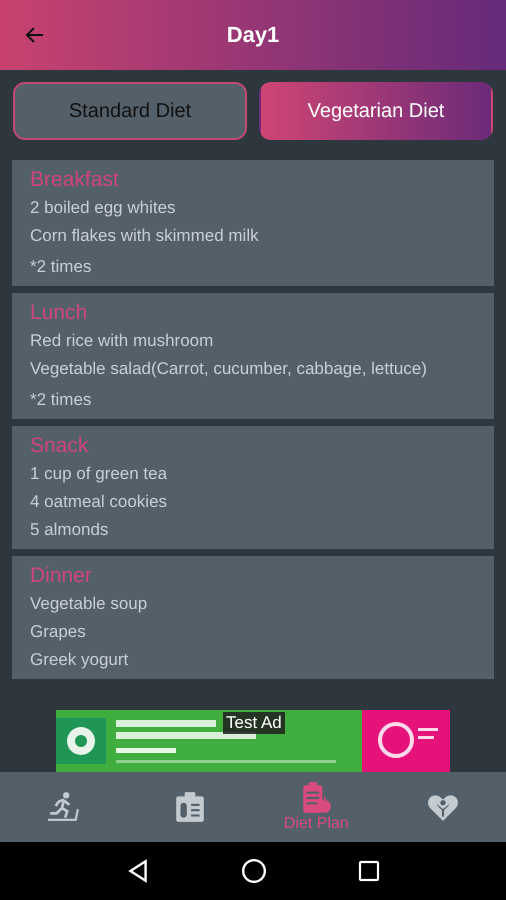 The image size is (506, 900). I want to click on recents-icon, so click(369, 871).